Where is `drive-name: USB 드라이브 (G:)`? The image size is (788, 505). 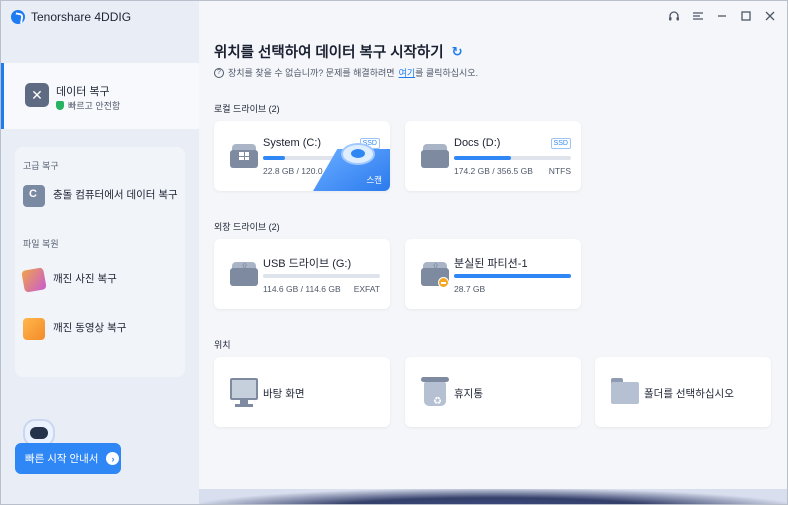 drive-name: USB 드라이브 (G:) is located at coordinates (307, 264).